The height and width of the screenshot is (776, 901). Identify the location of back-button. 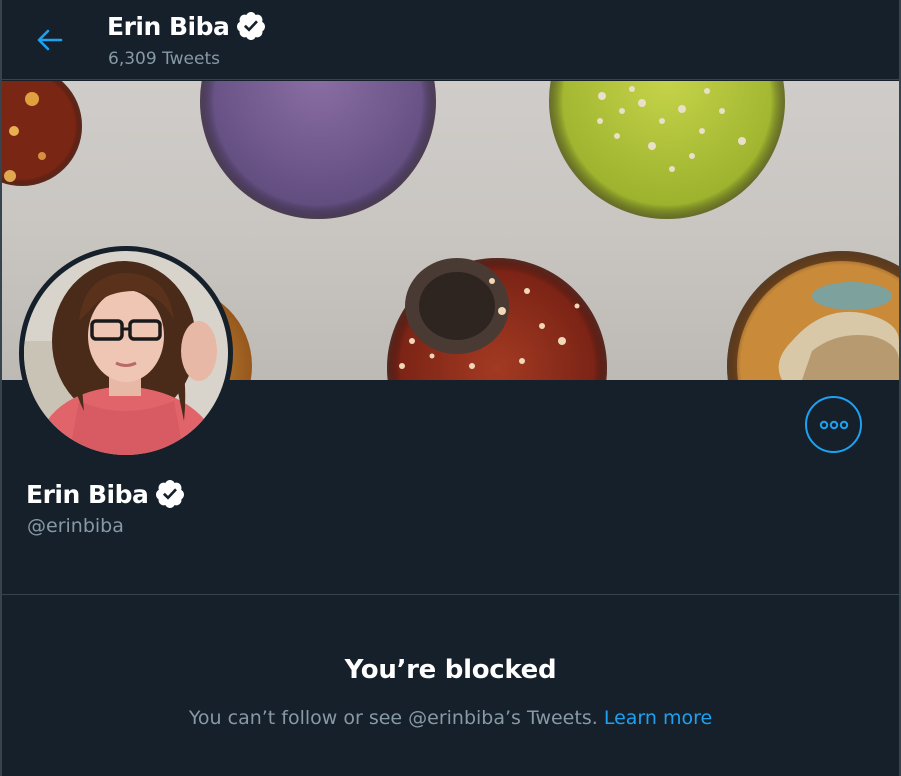
(50, 40).